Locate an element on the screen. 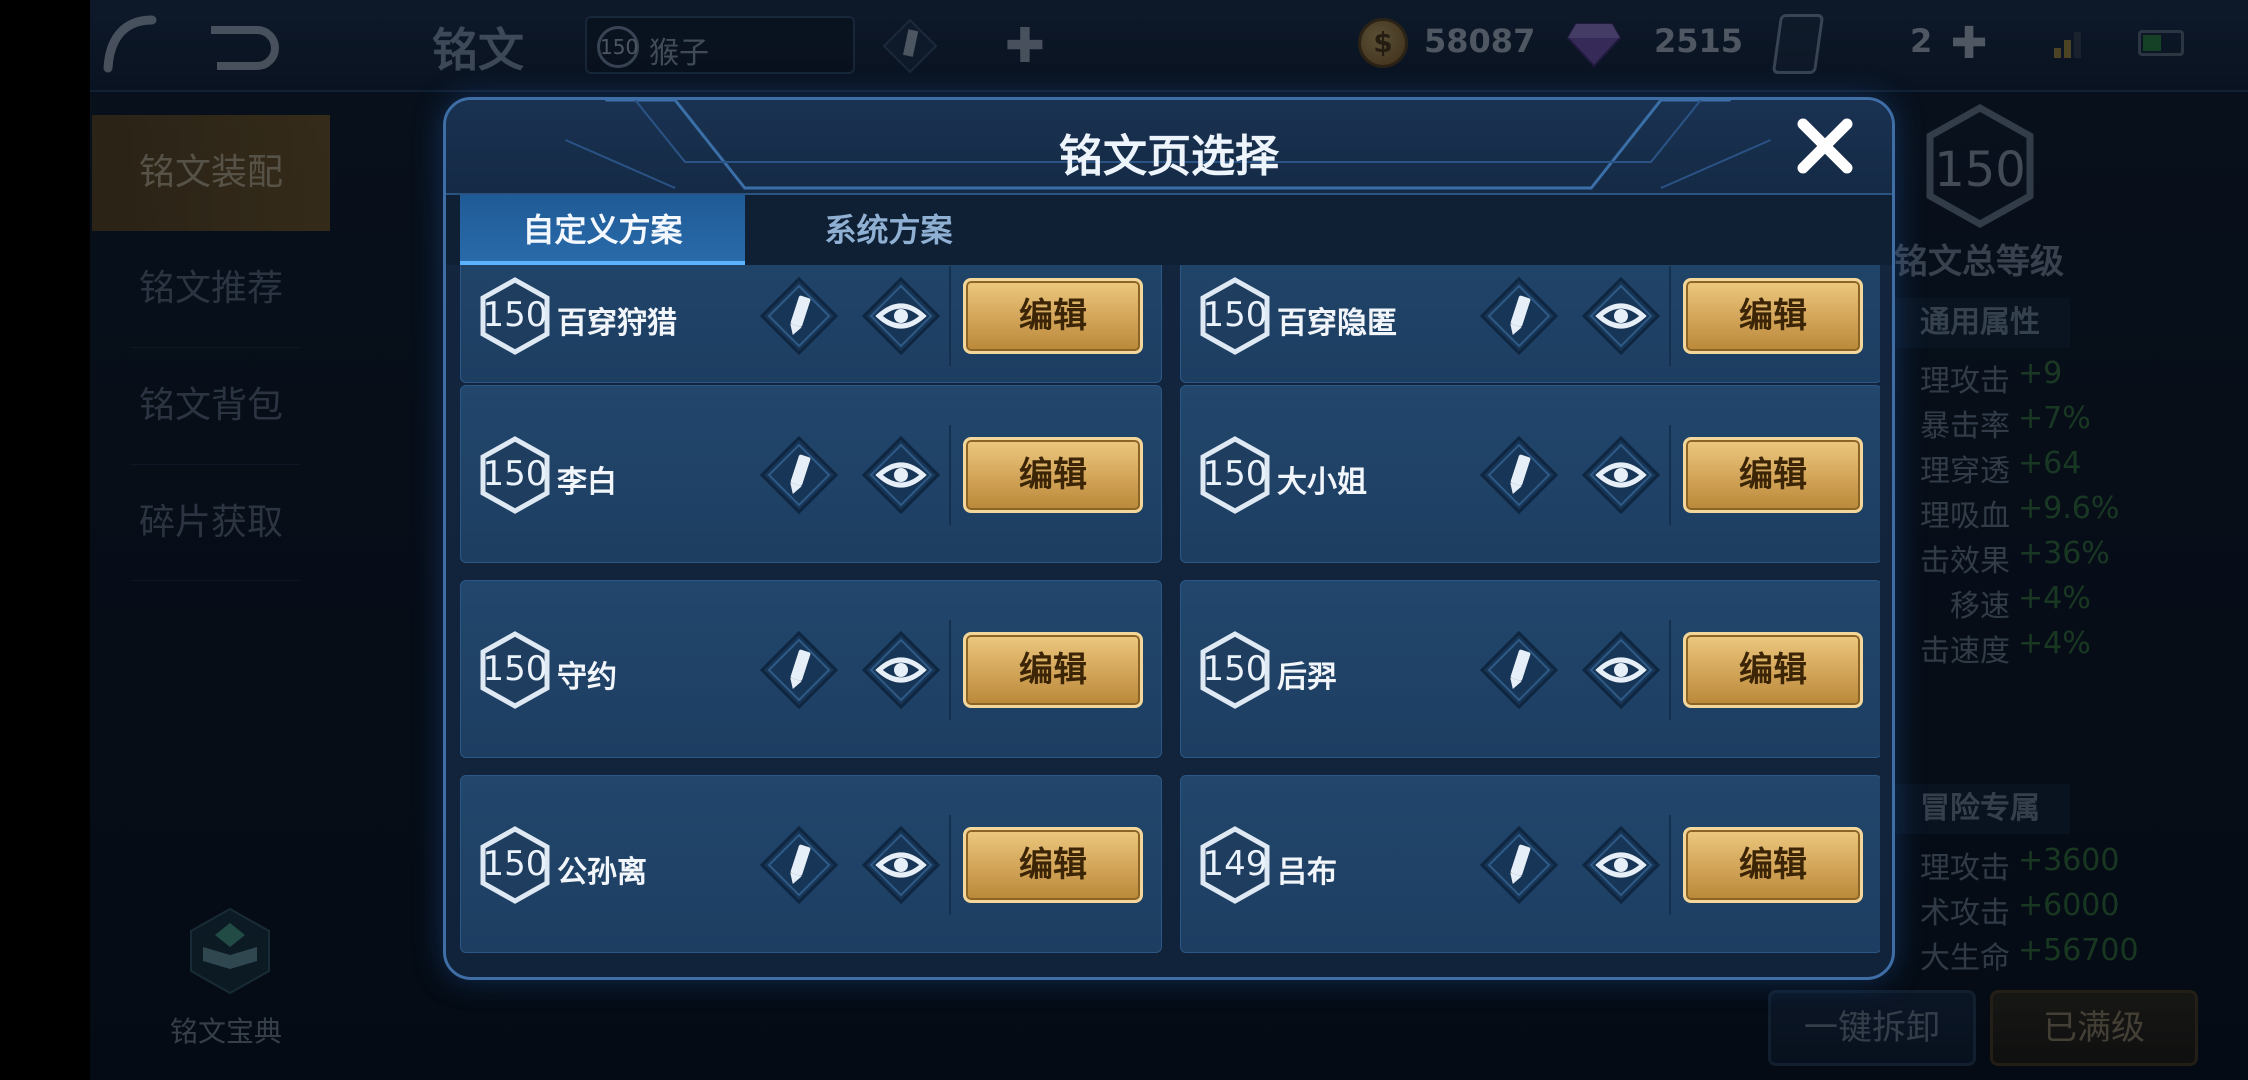 Image resolution: width=2248 pixels, height=1080 pixels. tab-custom: 自定义方案 is located at coordinates (602, 230).